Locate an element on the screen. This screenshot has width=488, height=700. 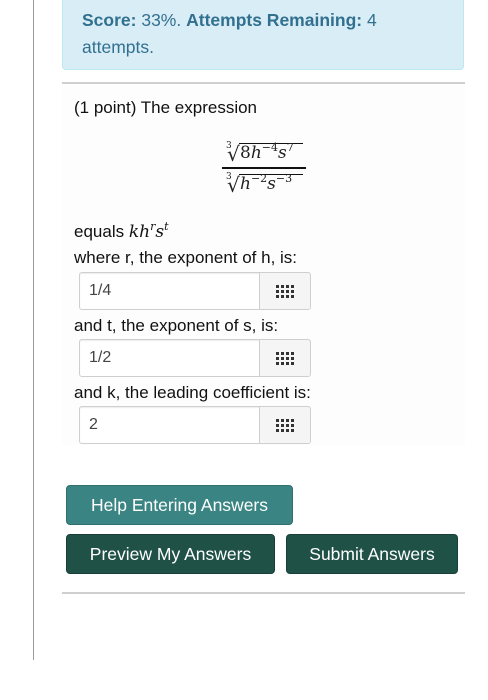
denominator-radical-sign: √ is located at coordinates (233, 184).